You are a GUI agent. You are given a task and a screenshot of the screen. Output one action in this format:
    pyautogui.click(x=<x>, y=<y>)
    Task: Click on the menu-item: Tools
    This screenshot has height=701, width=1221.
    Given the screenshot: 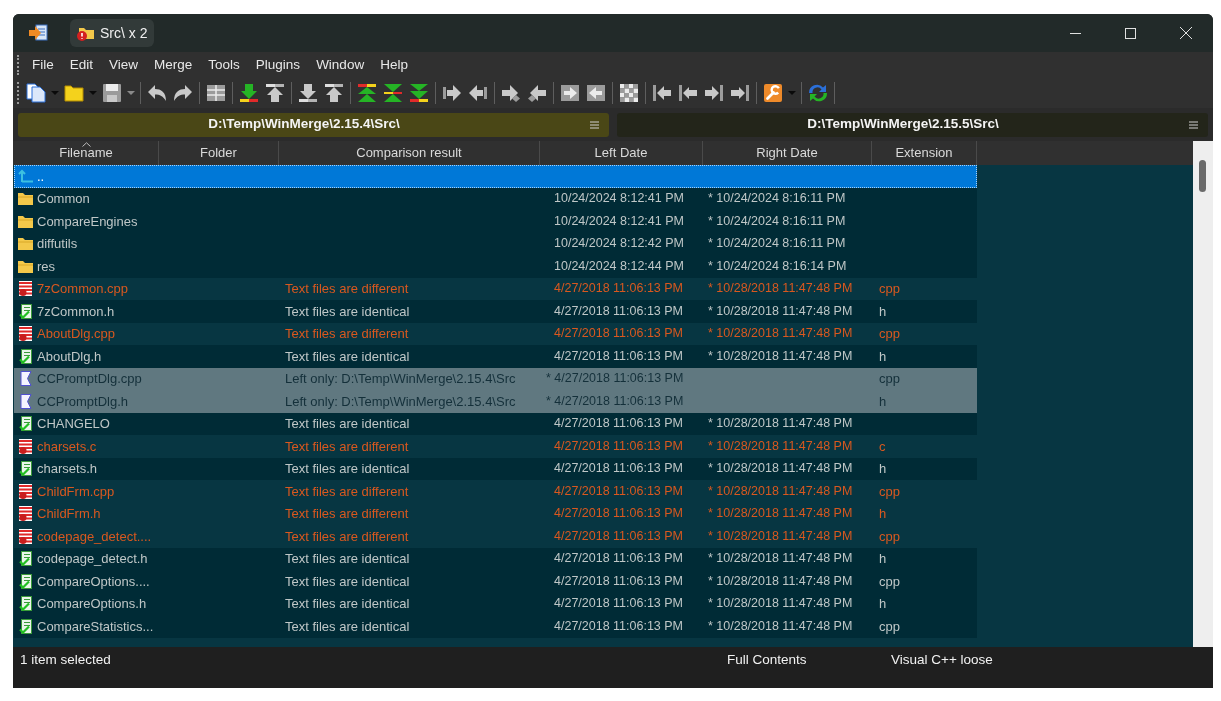 What is the action you would take?
    pyautogui.click(x=224, y=65)
    